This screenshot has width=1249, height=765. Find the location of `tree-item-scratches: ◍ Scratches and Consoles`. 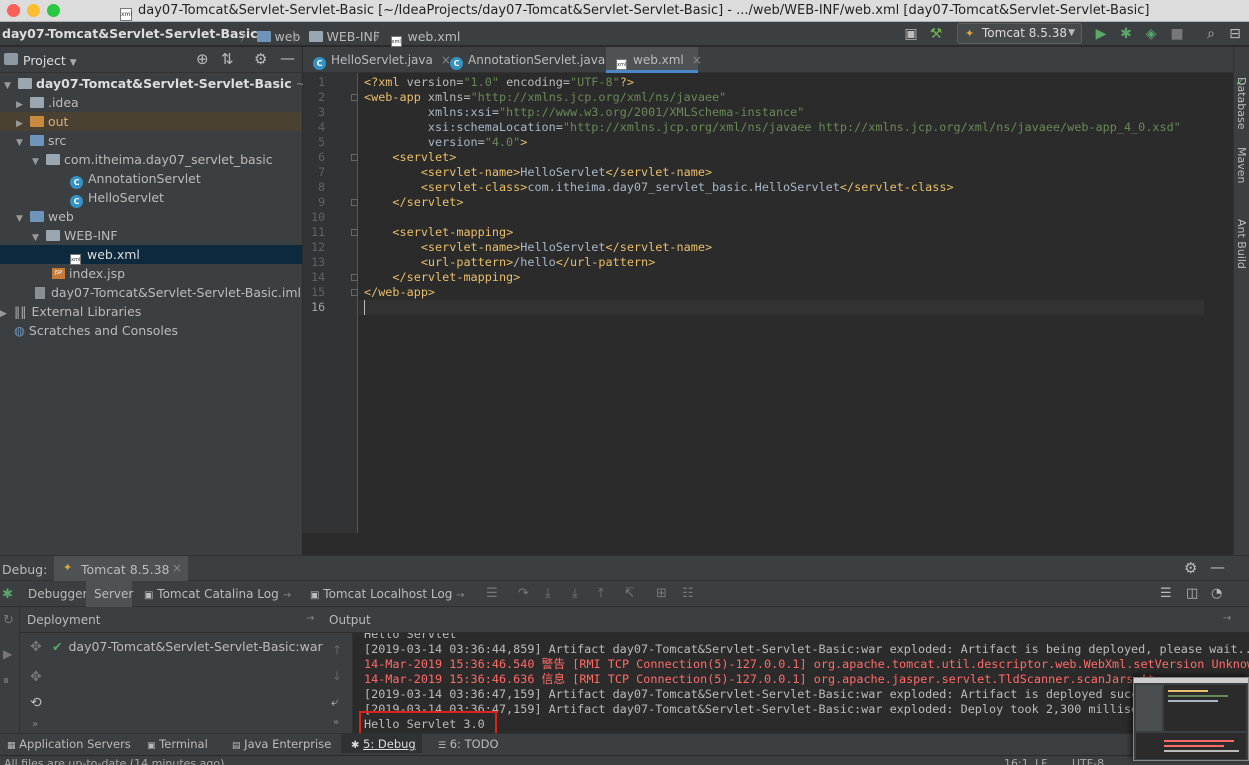

tree-item-scratches: ◍ Scratches and Consoles is located at coordinates (151, 330).